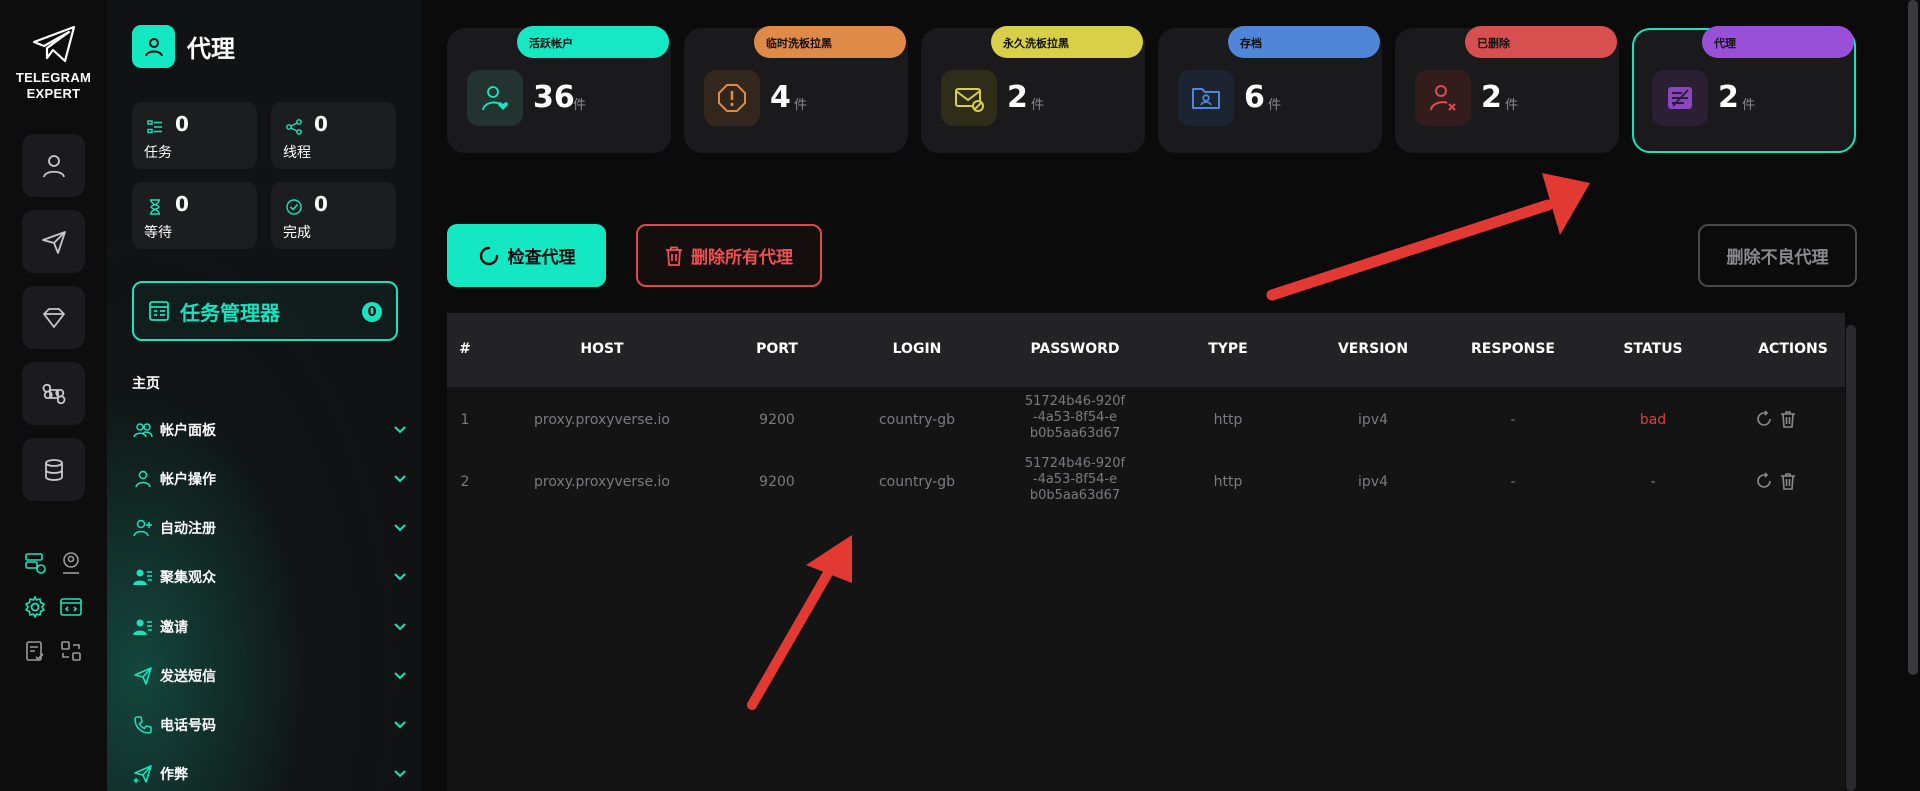 The width and height of the screenshot is (1920, 791). Describe the element at coordinates (142, 528) in the screenshot. I see `user-add-icon` at that location.